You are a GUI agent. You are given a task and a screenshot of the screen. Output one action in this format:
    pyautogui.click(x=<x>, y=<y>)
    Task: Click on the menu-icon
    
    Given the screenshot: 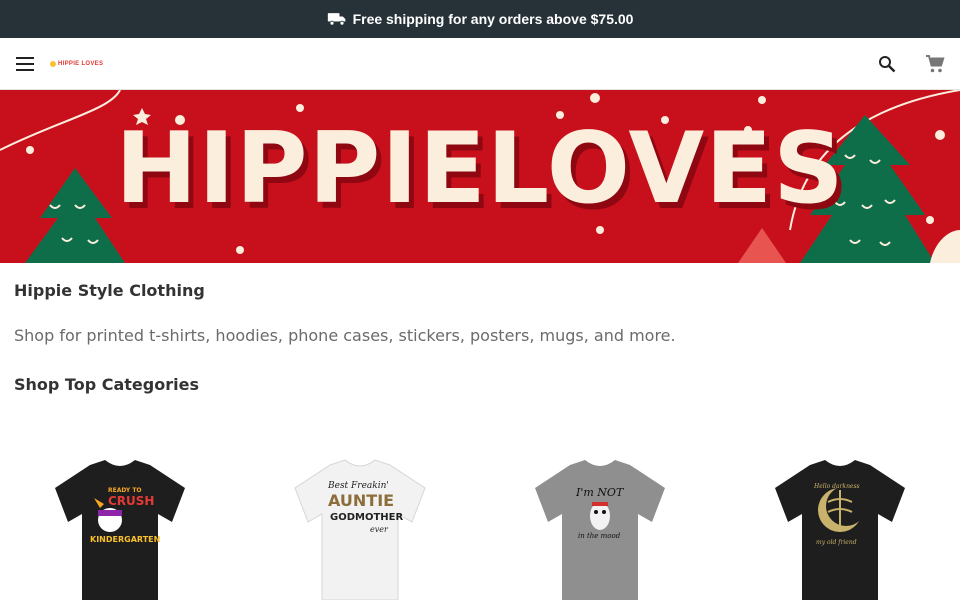 What is the action you would take?
    pyautogui.click(x=25, y=63)
    